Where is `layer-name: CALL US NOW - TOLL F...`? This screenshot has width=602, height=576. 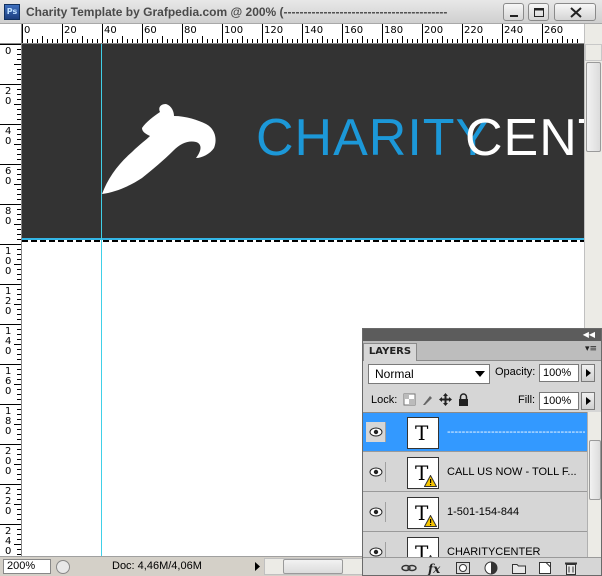
layer-name: CALL US NOW - TOLL F... is located at coordinates (516, 472).